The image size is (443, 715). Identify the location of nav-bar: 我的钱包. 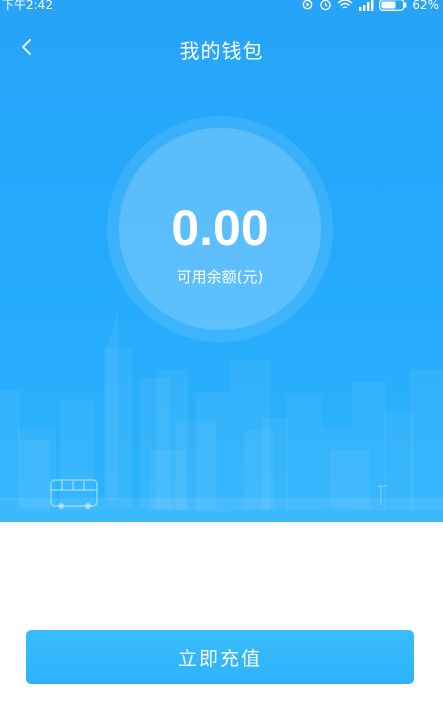
(221, 48).